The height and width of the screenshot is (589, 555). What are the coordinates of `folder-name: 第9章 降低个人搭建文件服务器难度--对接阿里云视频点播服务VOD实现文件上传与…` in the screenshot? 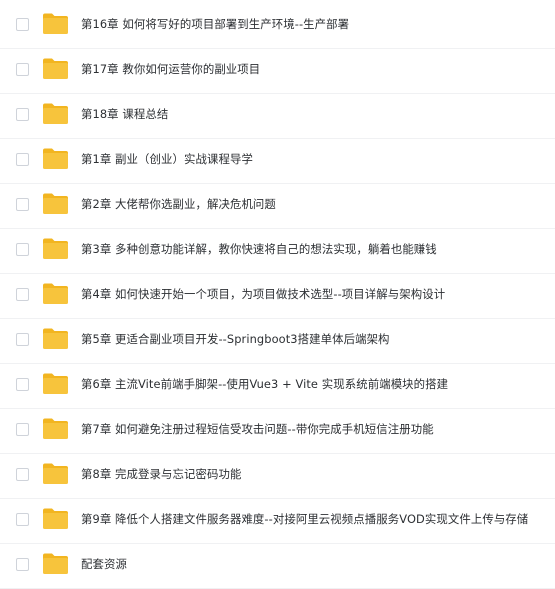 It's located at (304, 519).